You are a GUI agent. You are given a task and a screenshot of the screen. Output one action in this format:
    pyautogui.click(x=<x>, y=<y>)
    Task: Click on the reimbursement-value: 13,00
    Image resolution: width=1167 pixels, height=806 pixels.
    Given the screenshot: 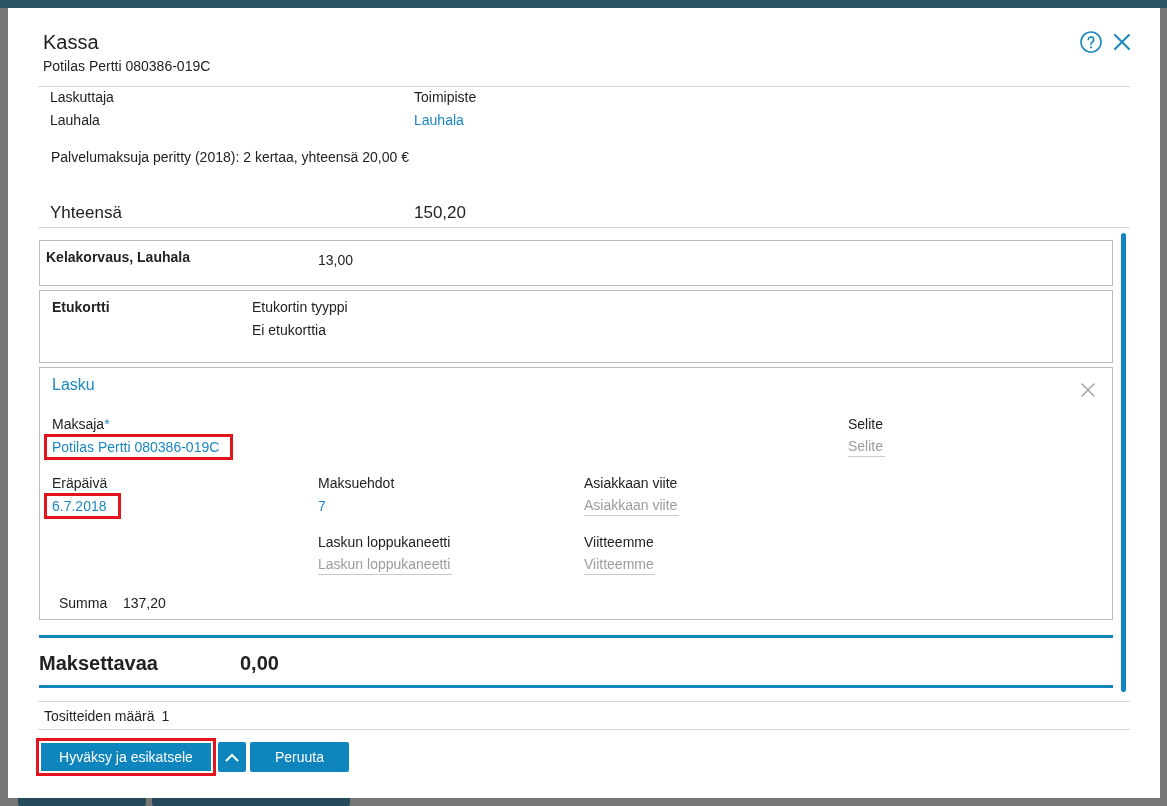 What is the action you would take?
    pyautogui.click(x=336, y=260)
    